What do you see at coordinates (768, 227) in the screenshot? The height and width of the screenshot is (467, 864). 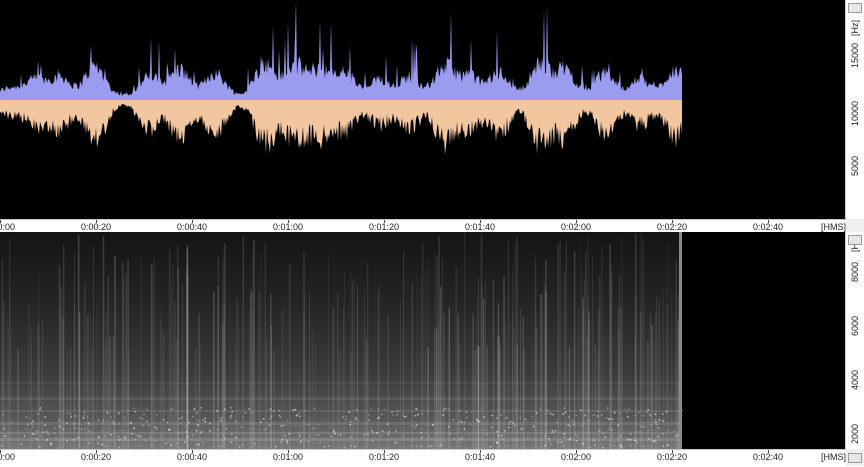 I see `timeline-top-tick-label: 0:02:40` at bounding box center [768, 227].